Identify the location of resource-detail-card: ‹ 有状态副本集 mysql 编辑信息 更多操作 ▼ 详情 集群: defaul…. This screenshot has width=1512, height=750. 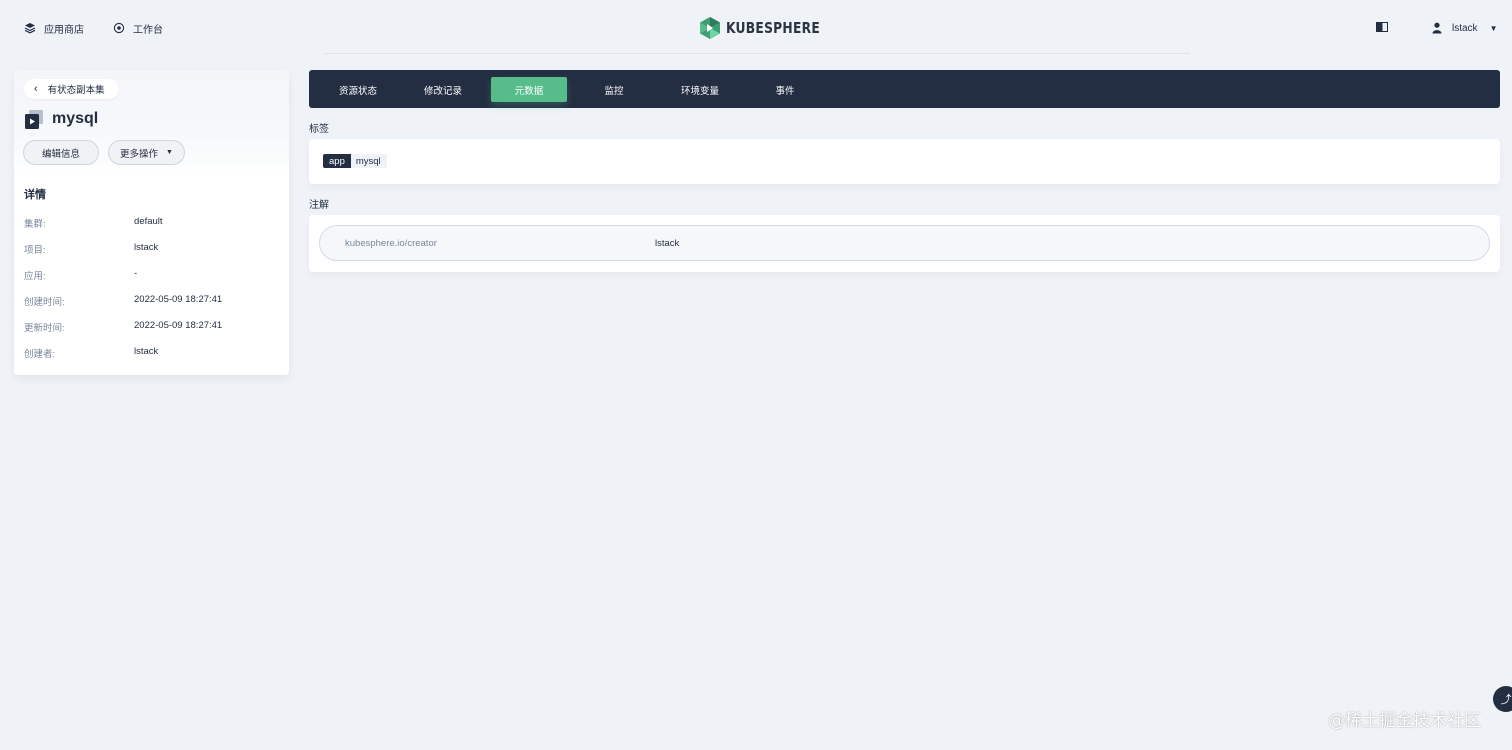
(151, 222).